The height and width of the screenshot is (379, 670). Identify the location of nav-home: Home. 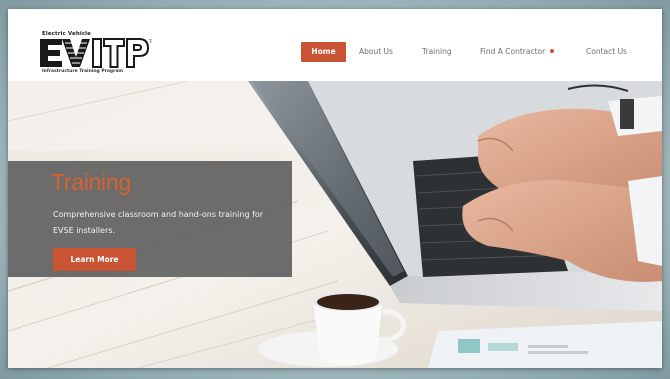
(323, 52).